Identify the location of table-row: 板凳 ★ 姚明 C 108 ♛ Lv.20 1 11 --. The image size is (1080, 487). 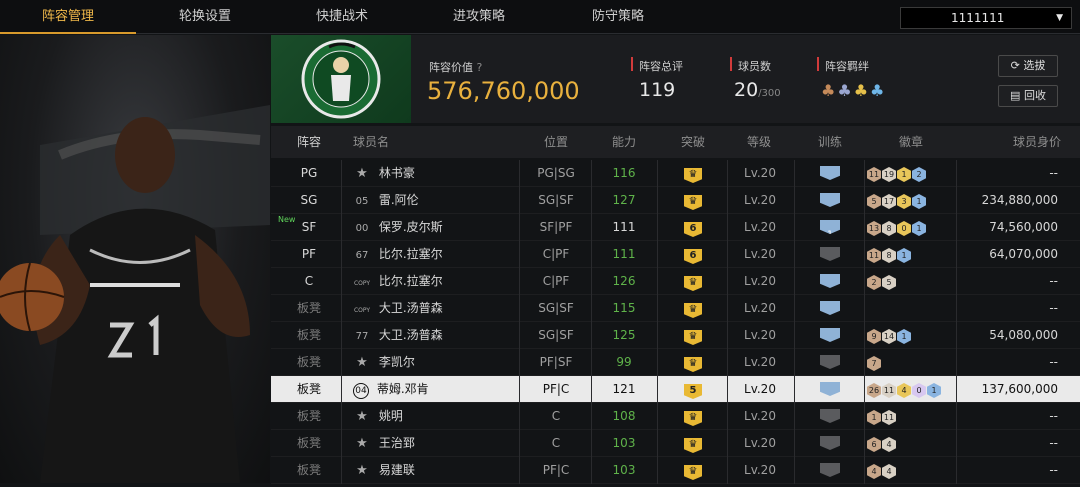
(675, 416).